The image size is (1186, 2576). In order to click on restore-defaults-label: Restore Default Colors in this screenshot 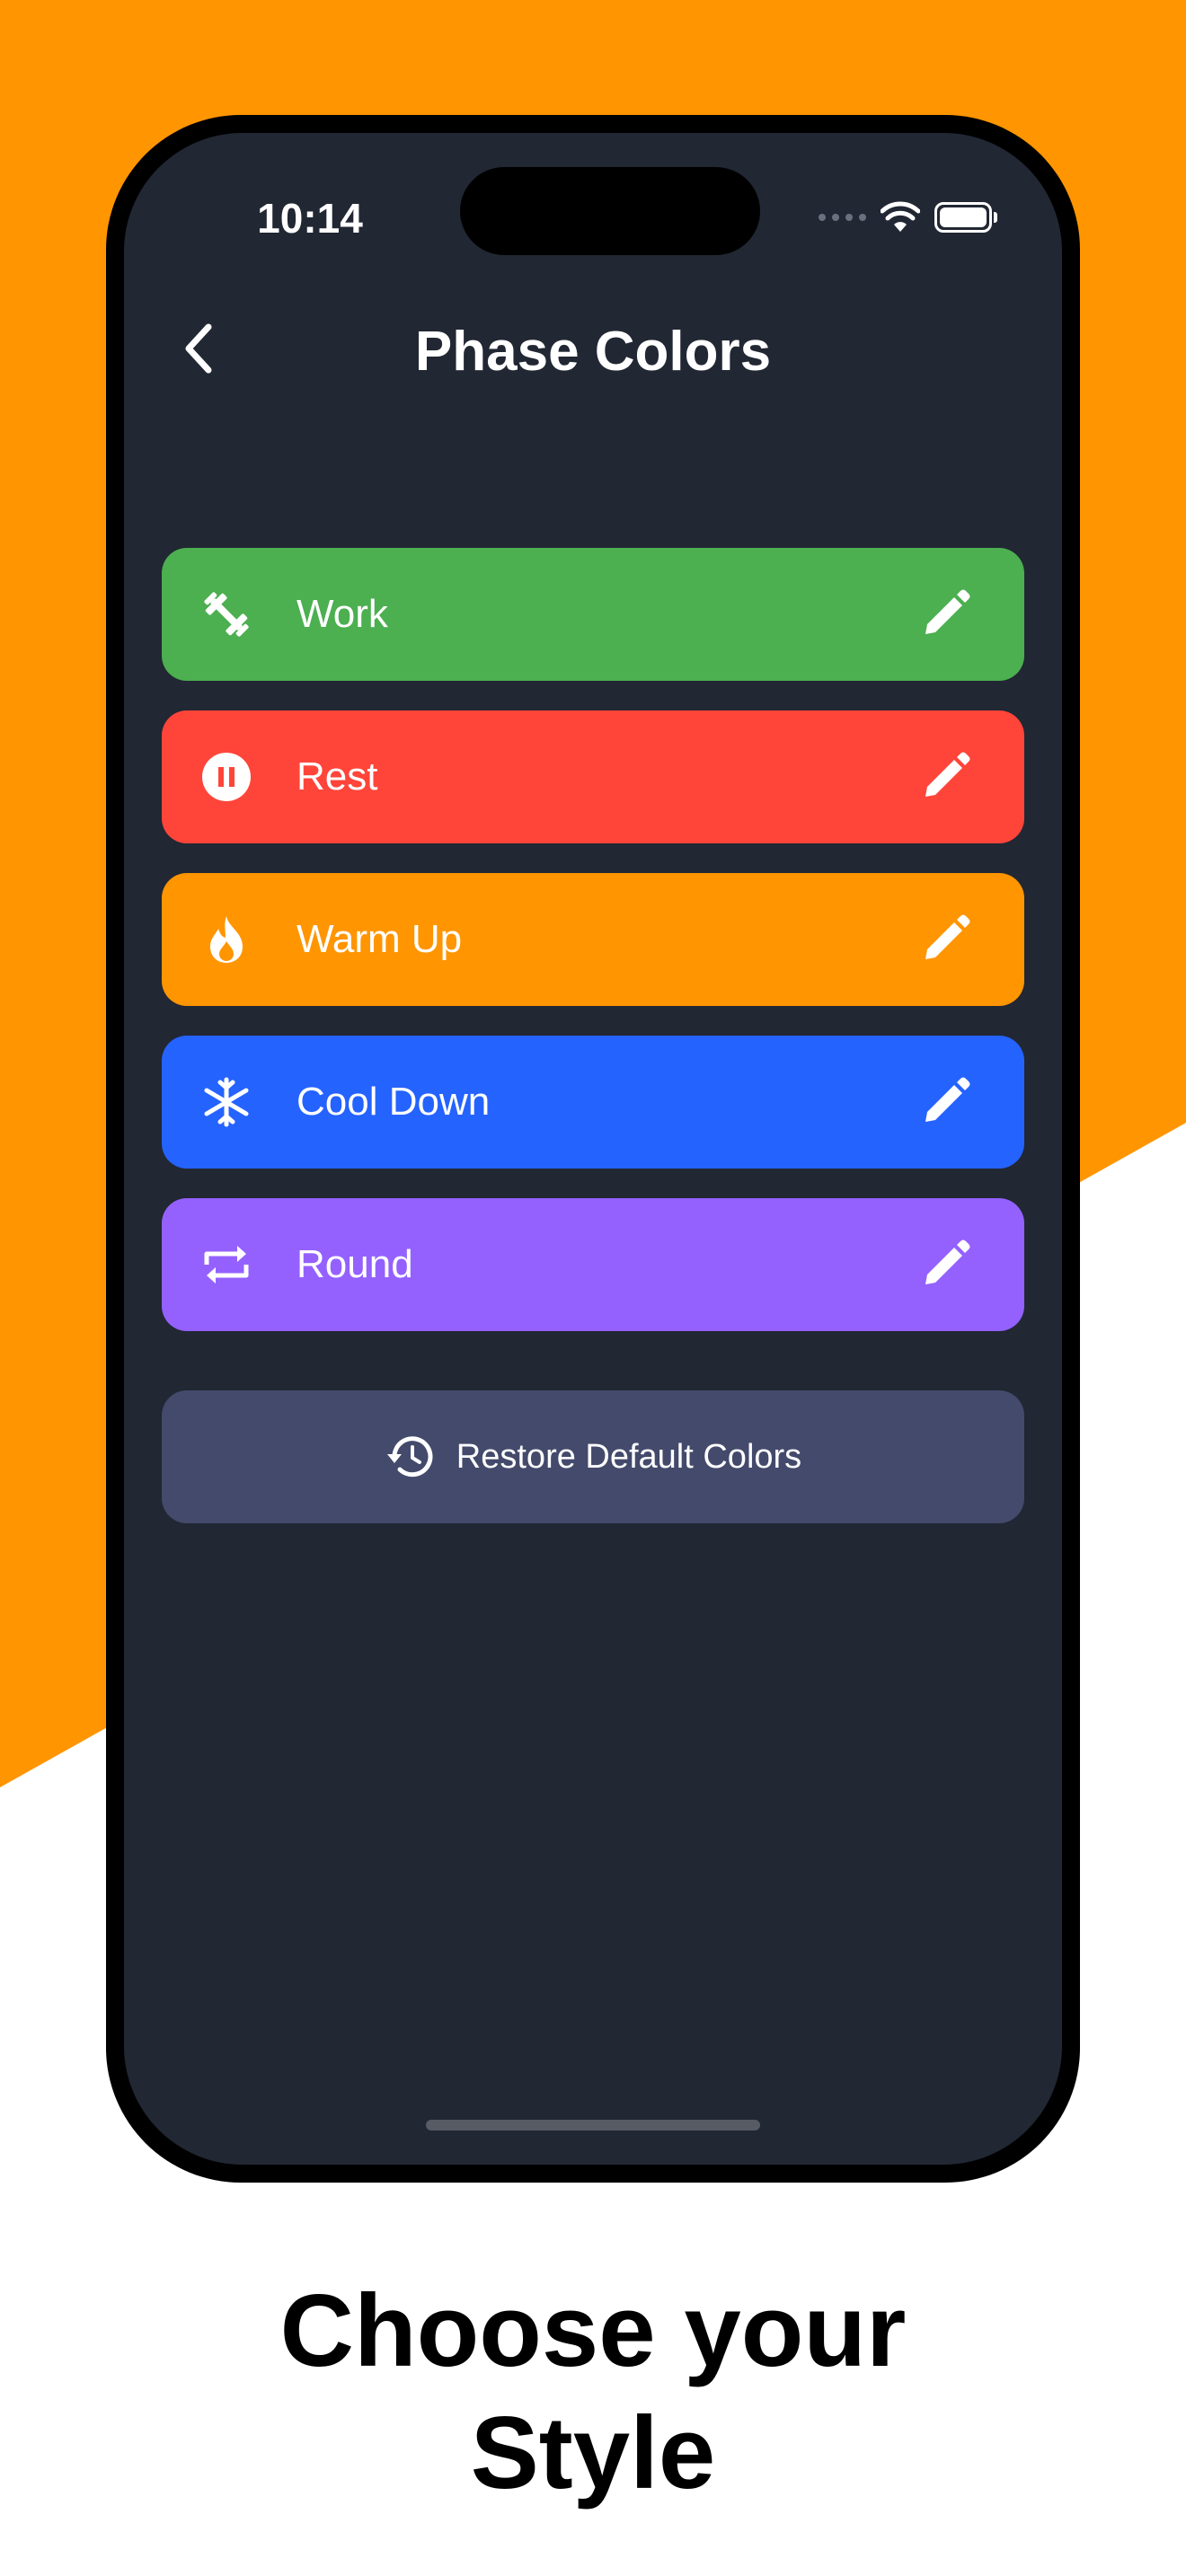, I will do `click(629, 1456)`.